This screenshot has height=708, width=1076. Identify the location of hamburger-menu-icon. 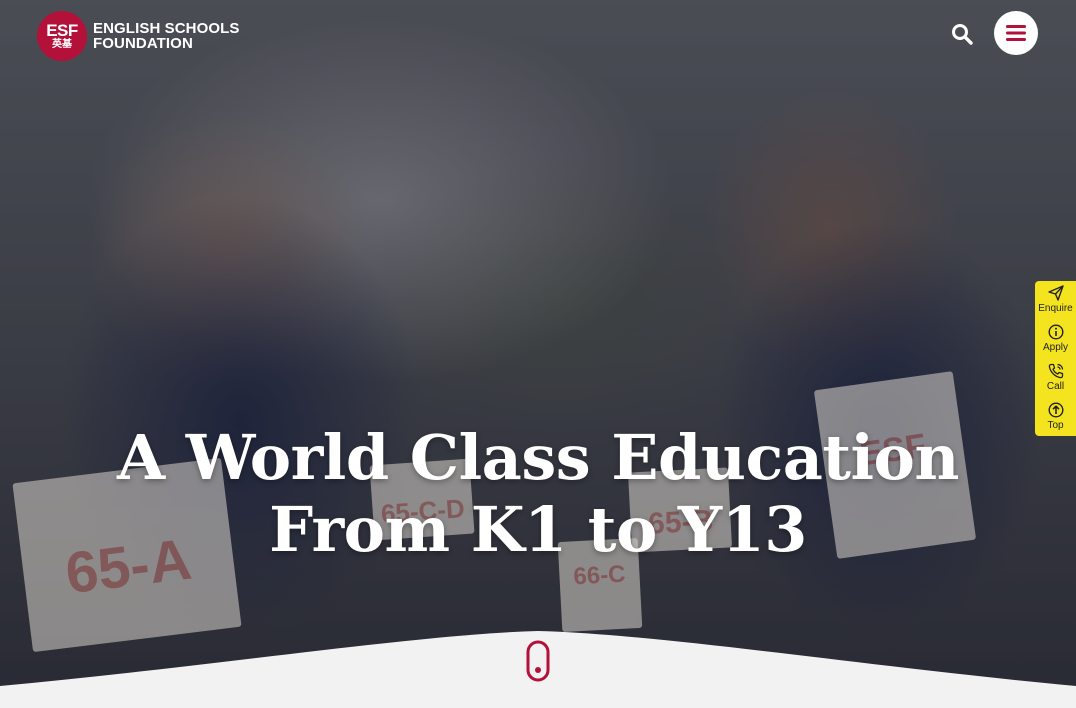
(1016, 33).